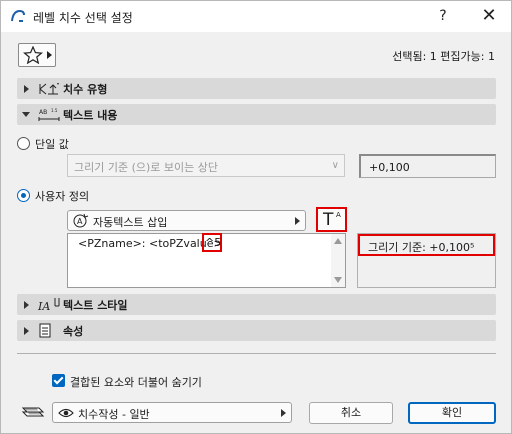 Image resolution: width=512 pixels, height=434 pixels. Describe the element at coordinates (45, 330) in the screenshot. I see `properties-icon` at that location.